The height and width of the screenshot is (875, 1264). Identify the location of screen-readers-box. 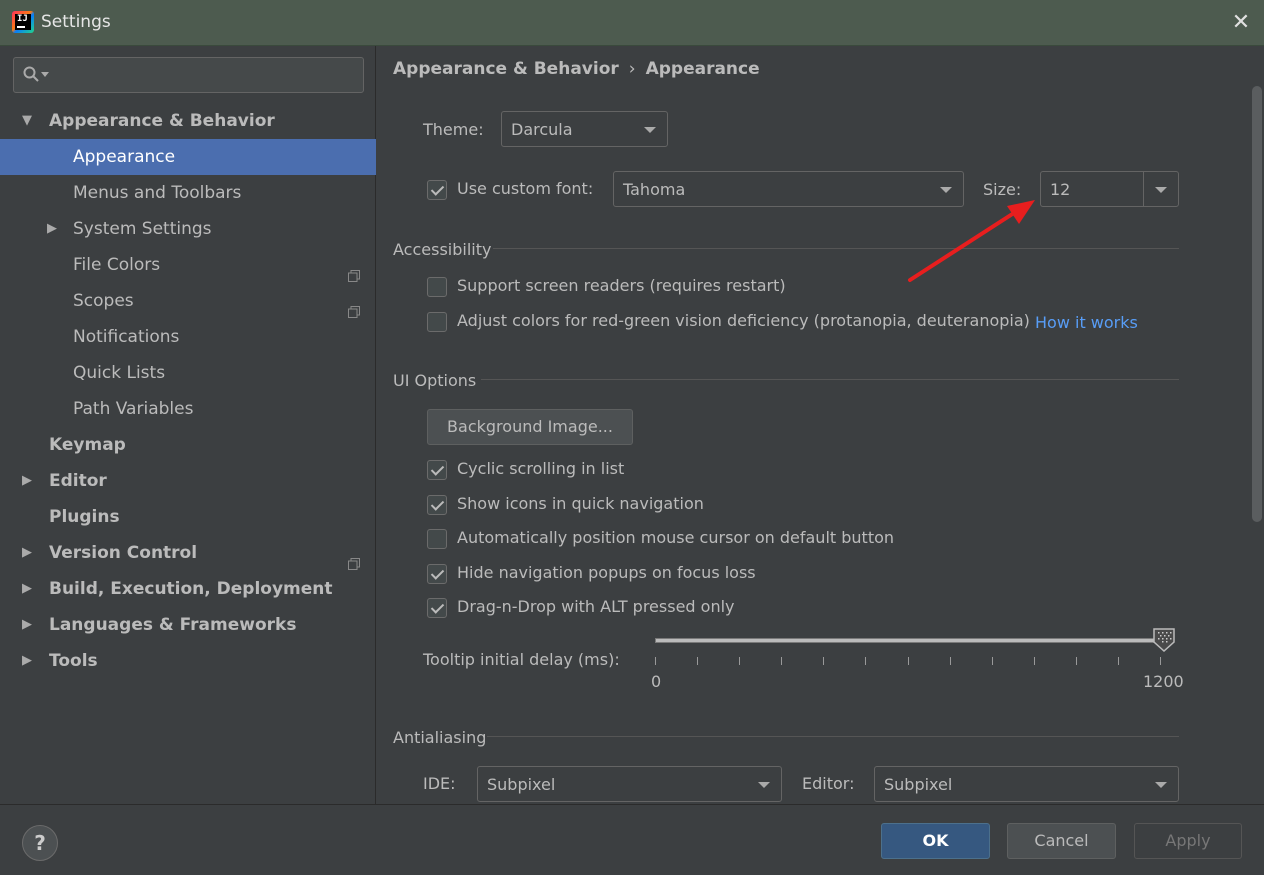
(437, 287).